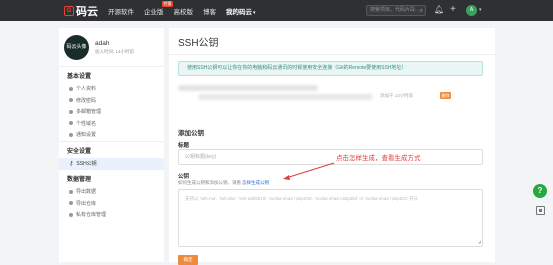 The image size is (553, 265). What do you see at coordinates (91, 215) in the screenshot?
I see `sidebar-item-label: 私有仓库管理` at bounding box center [91, 215].